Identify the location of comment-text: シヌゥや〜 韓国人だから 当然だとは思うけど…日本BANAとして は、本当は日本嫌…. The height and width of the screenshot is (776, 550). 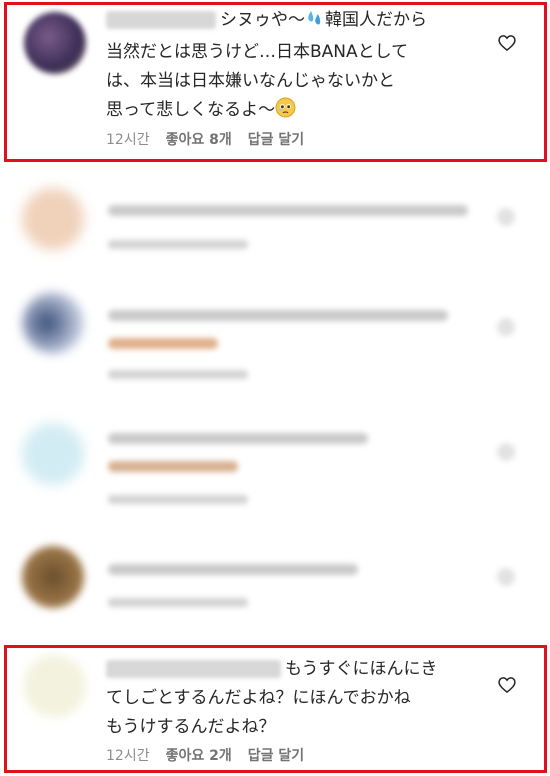
(301, 67).